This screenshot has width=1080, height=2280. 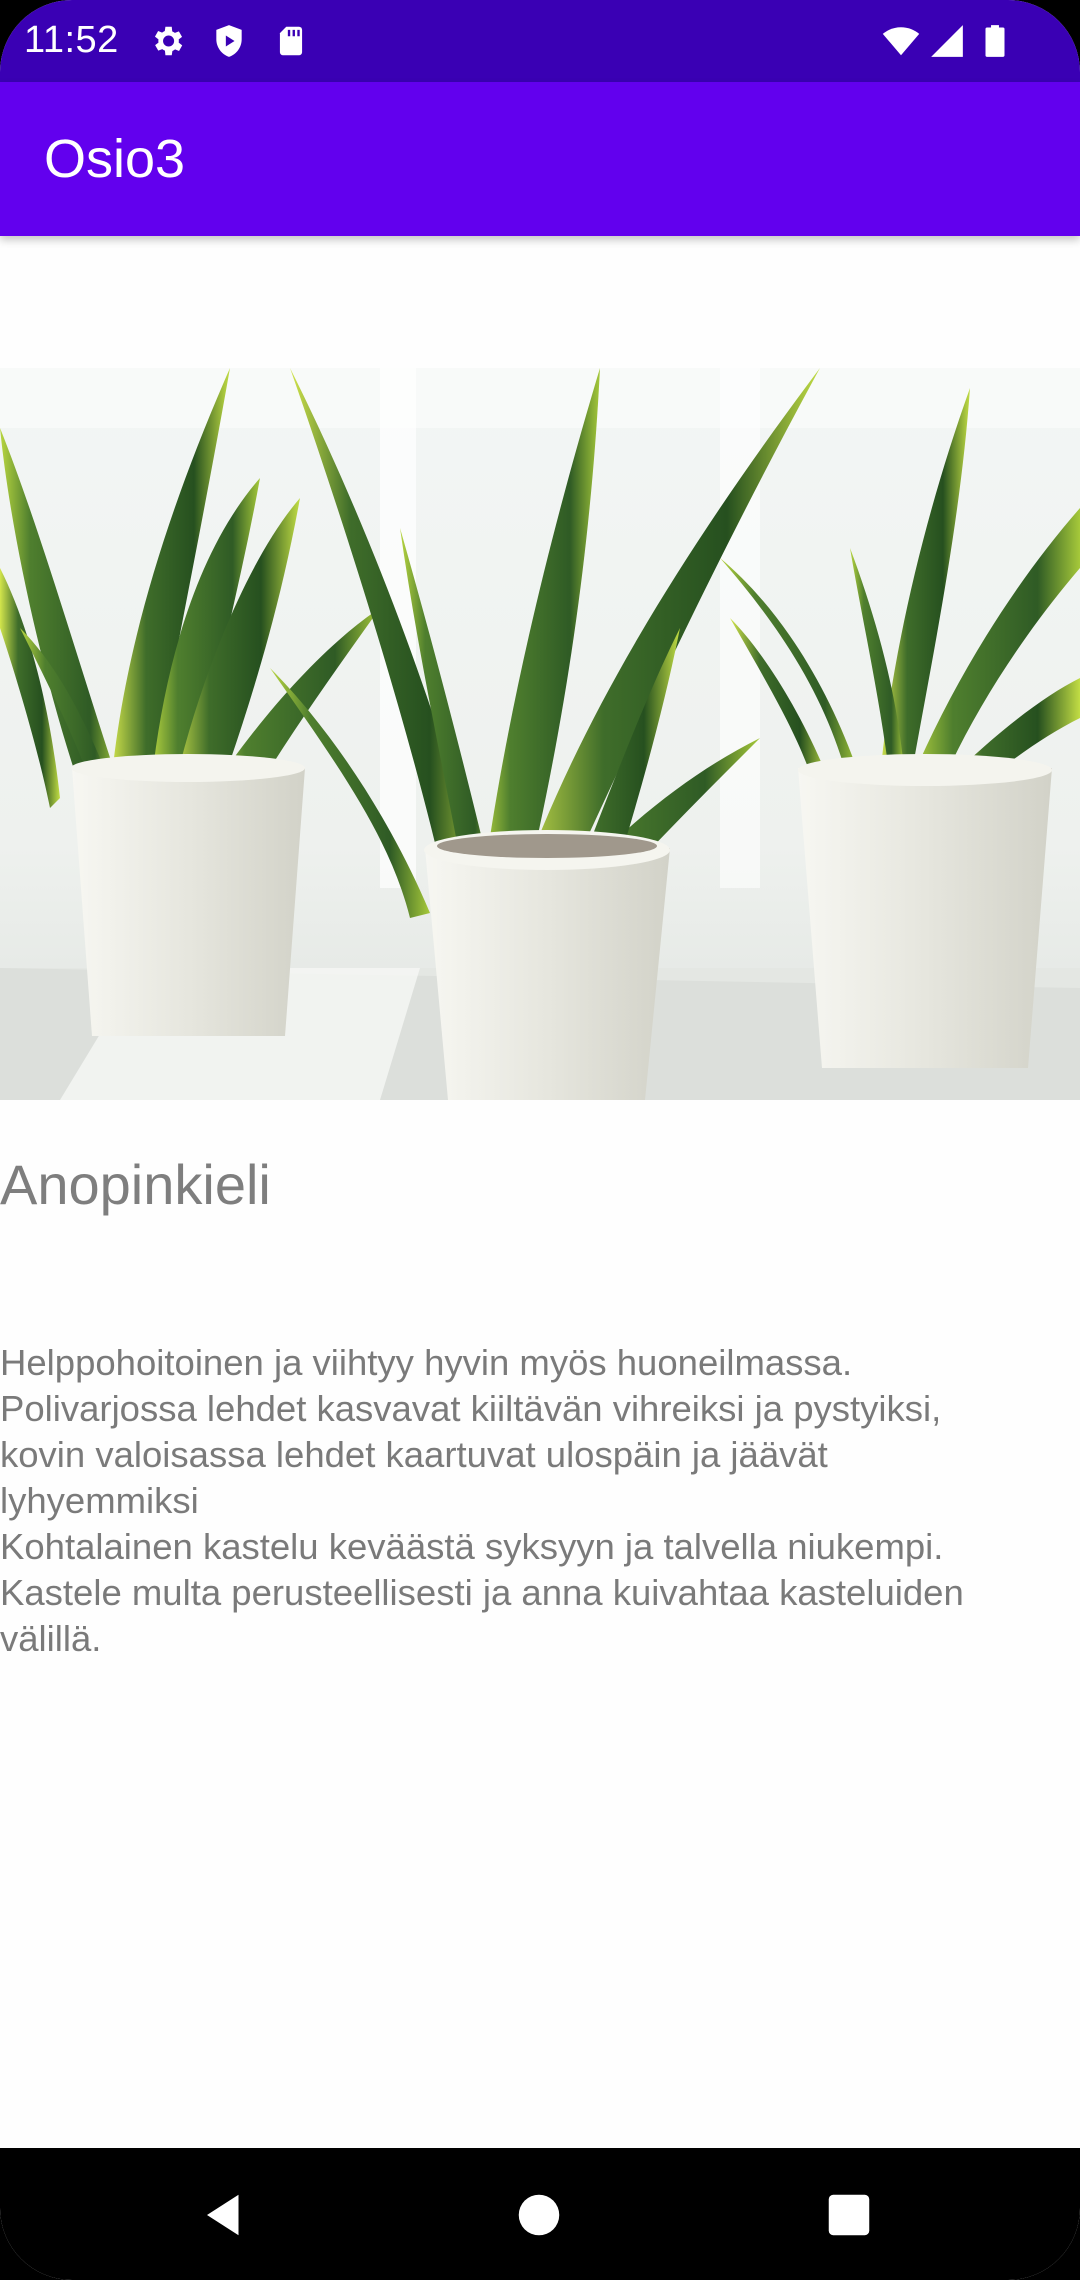 I want to click on app-title: Osio3, so click(x=115, y=159).